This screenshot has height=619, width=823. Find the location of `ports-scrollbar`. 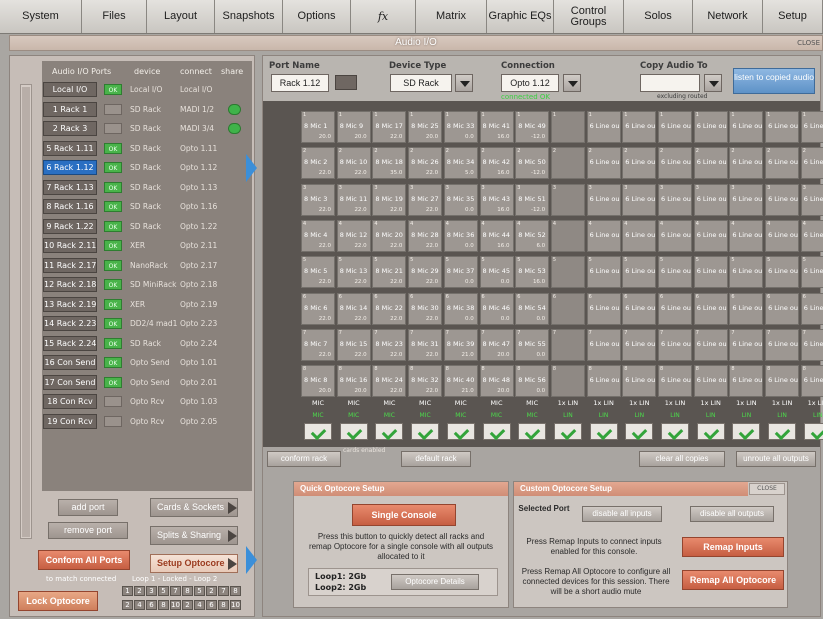

ports-scrollbar is located at coordinates (26, 311).